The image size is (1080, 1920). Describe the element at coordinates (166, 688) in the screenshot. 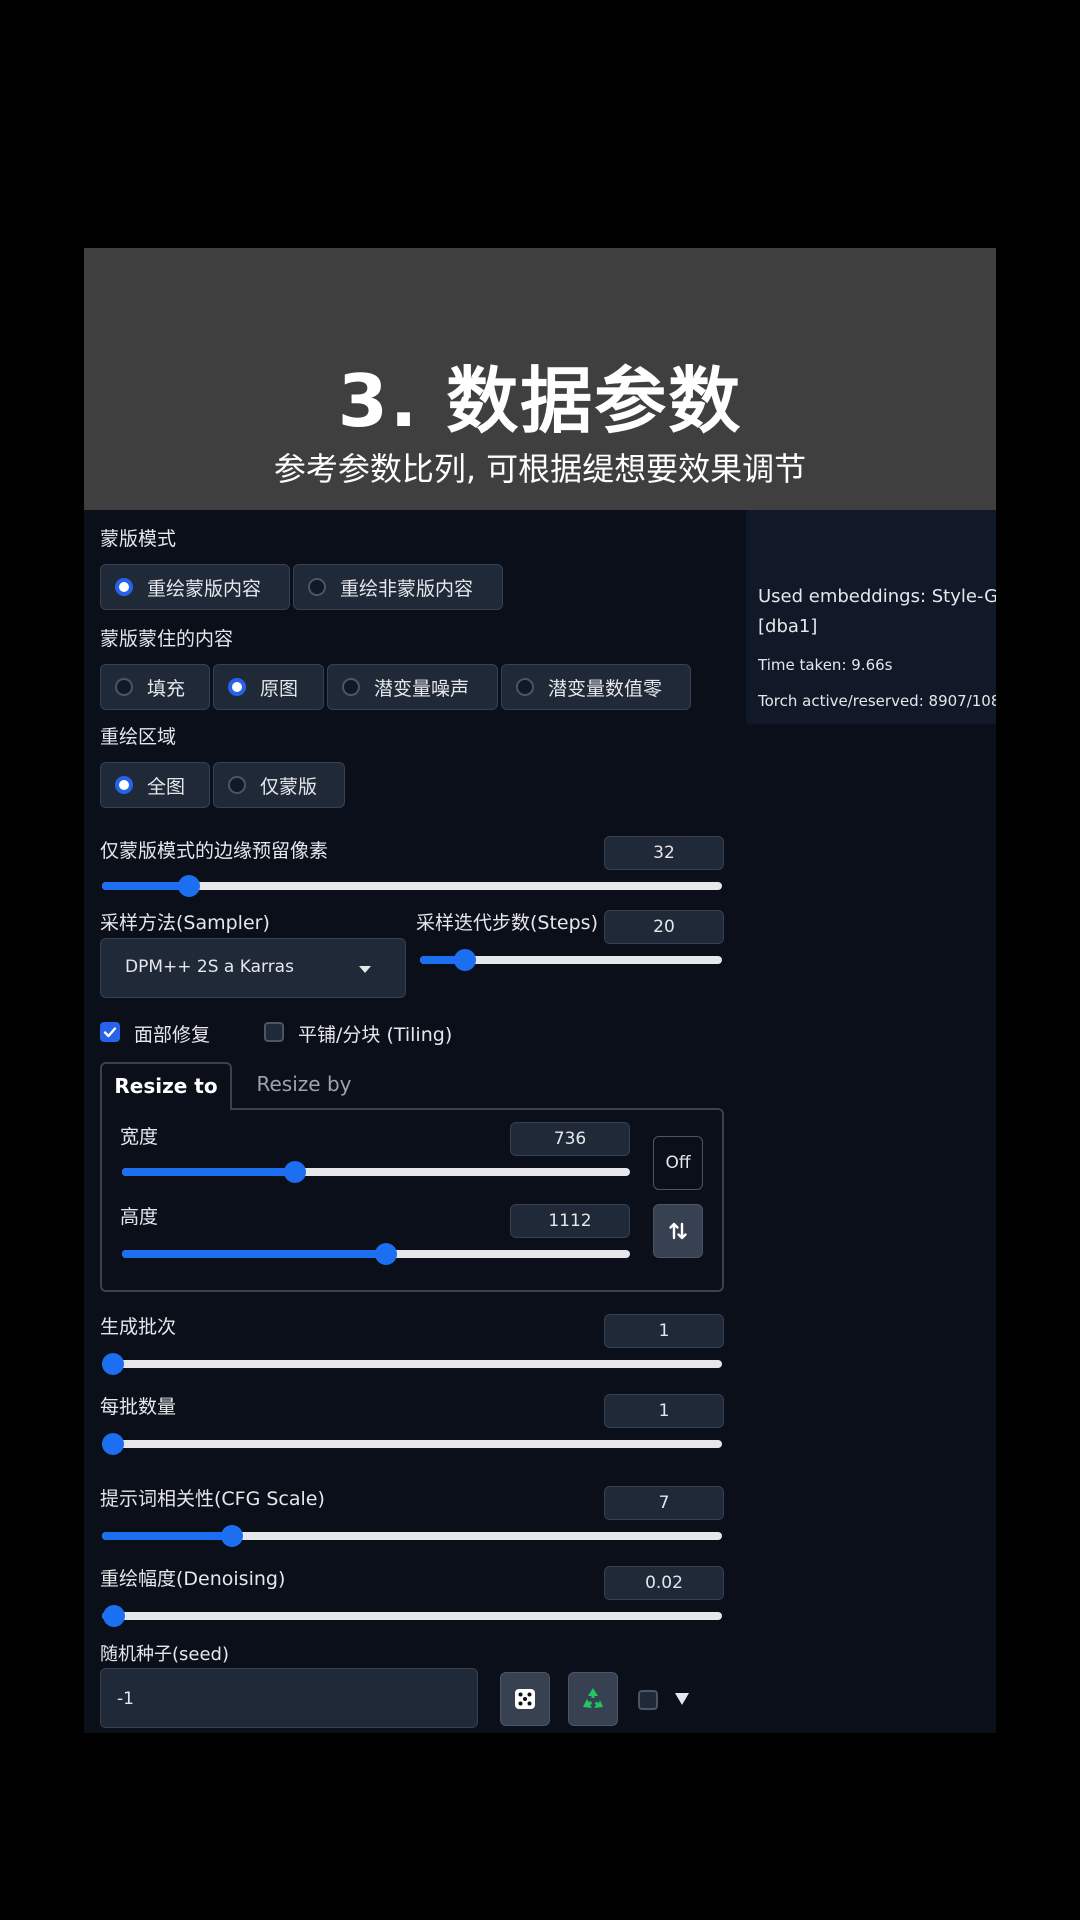

I see `radio-label: 填充` at that location.